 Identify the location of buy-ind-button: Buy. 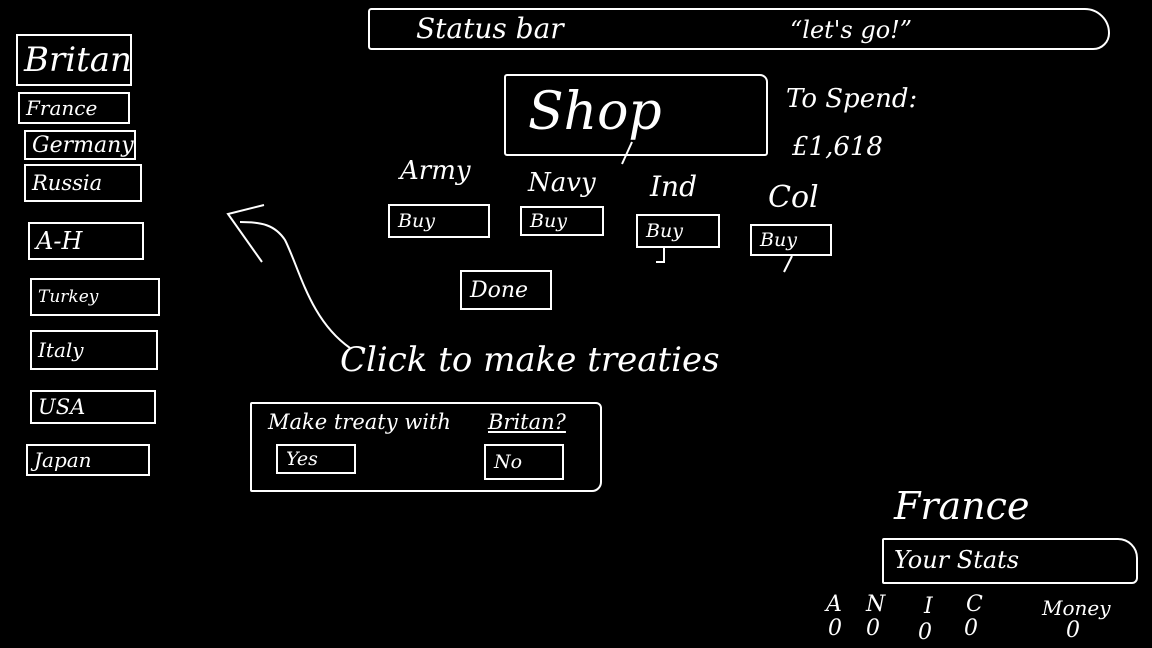
(678, 231).